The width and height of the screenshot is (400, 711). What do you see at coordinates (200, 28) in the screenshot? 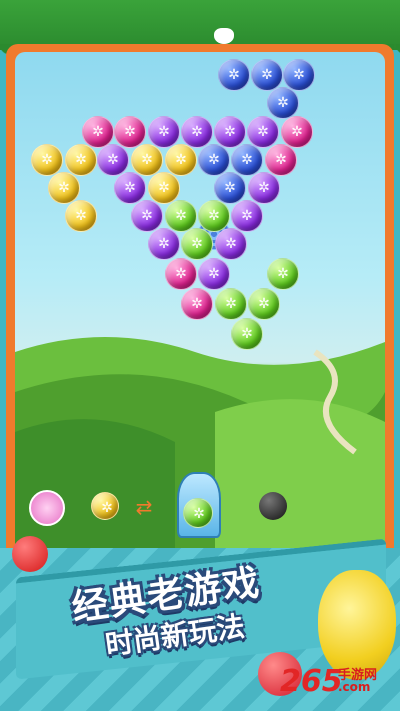
I see `top-vines-decoration` at bounding box center [200, 28].